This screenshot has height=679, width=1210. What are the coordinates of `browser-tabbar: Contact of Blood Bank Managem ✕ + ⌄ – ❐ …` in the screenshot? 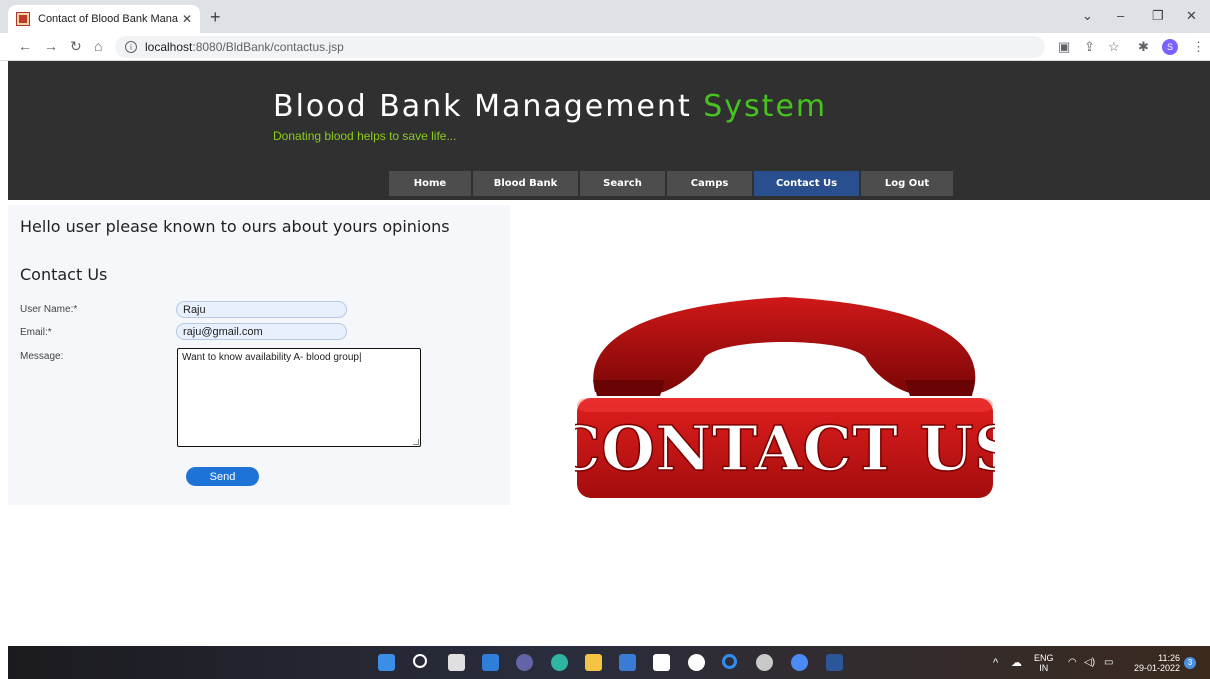 It's located at (605, 16).